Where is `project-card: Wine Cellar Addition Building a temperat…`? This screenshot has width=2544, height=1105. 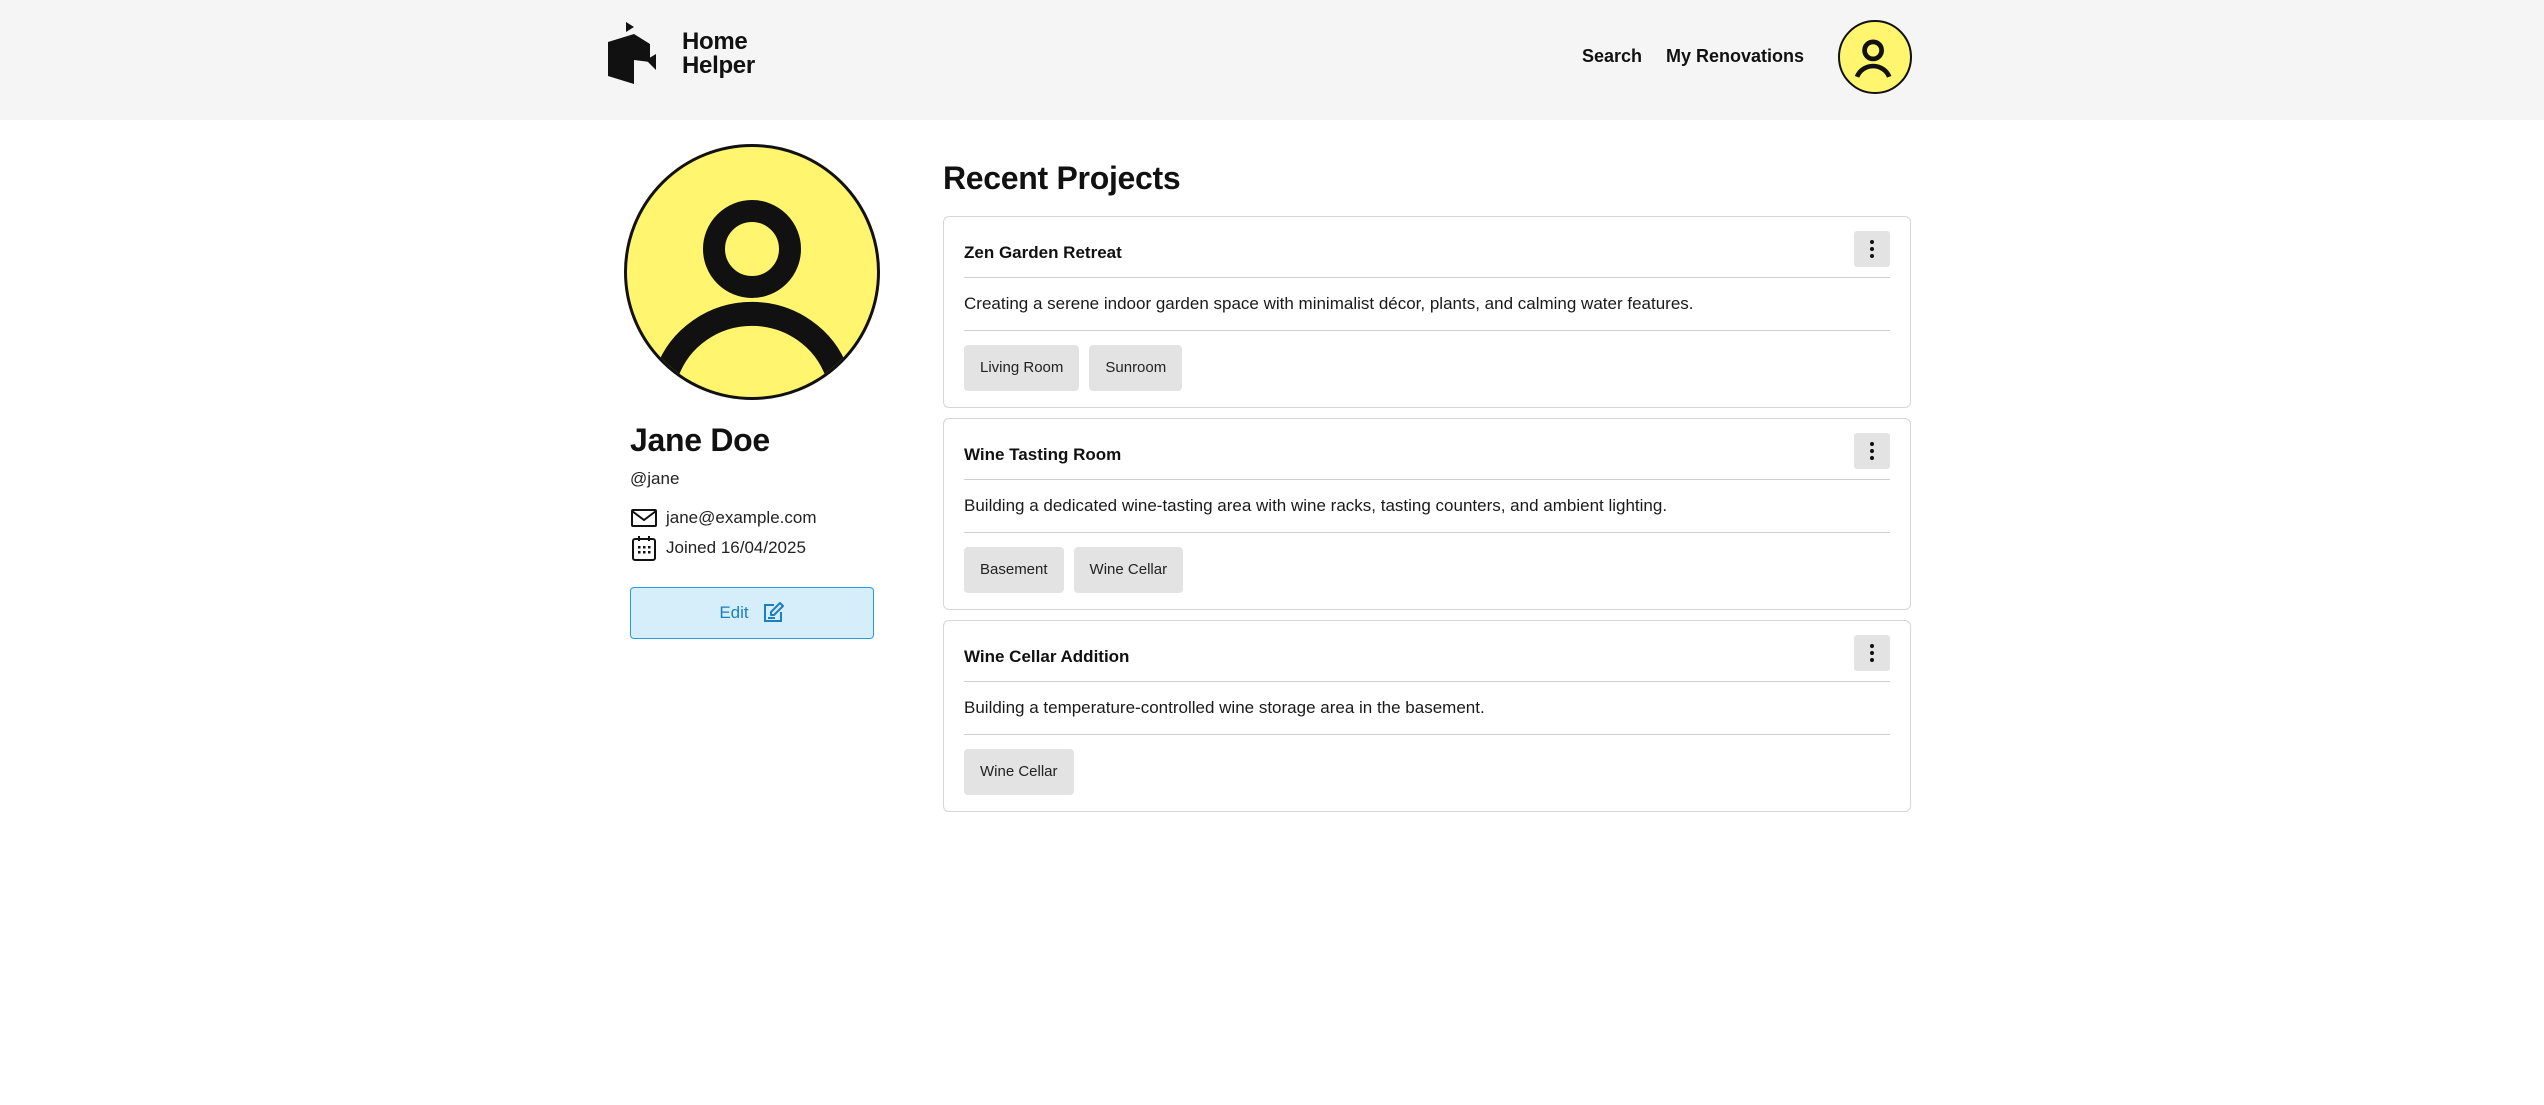
project-card: Wine Cellar Addition Building a temperat… is located at coordinates (1427, 716).